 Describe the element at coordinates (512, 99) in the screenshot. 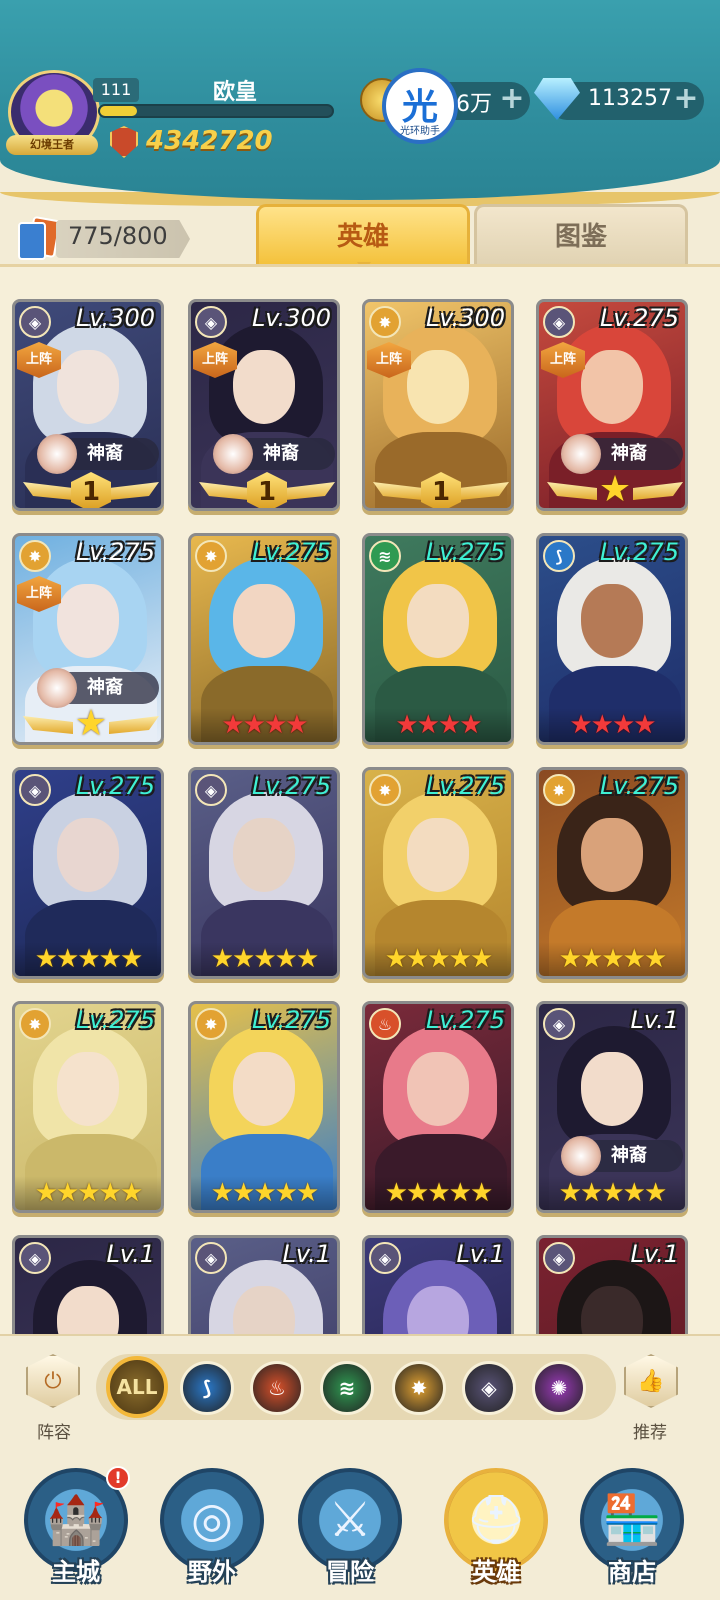

I see `add-gold-button: +` at that location.